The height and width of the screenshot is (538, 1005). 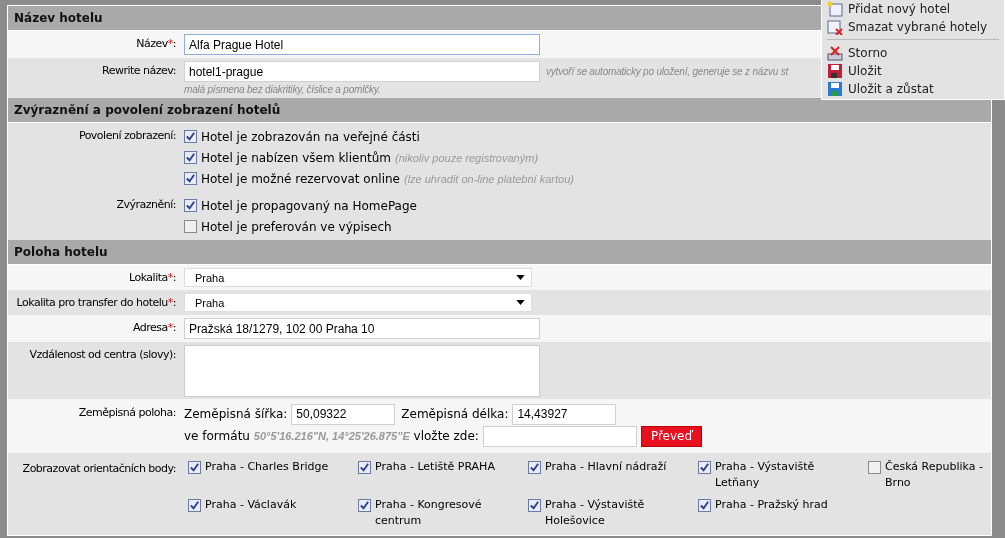 I want to click on field-label: Název*:, so click(x=156, y=43).